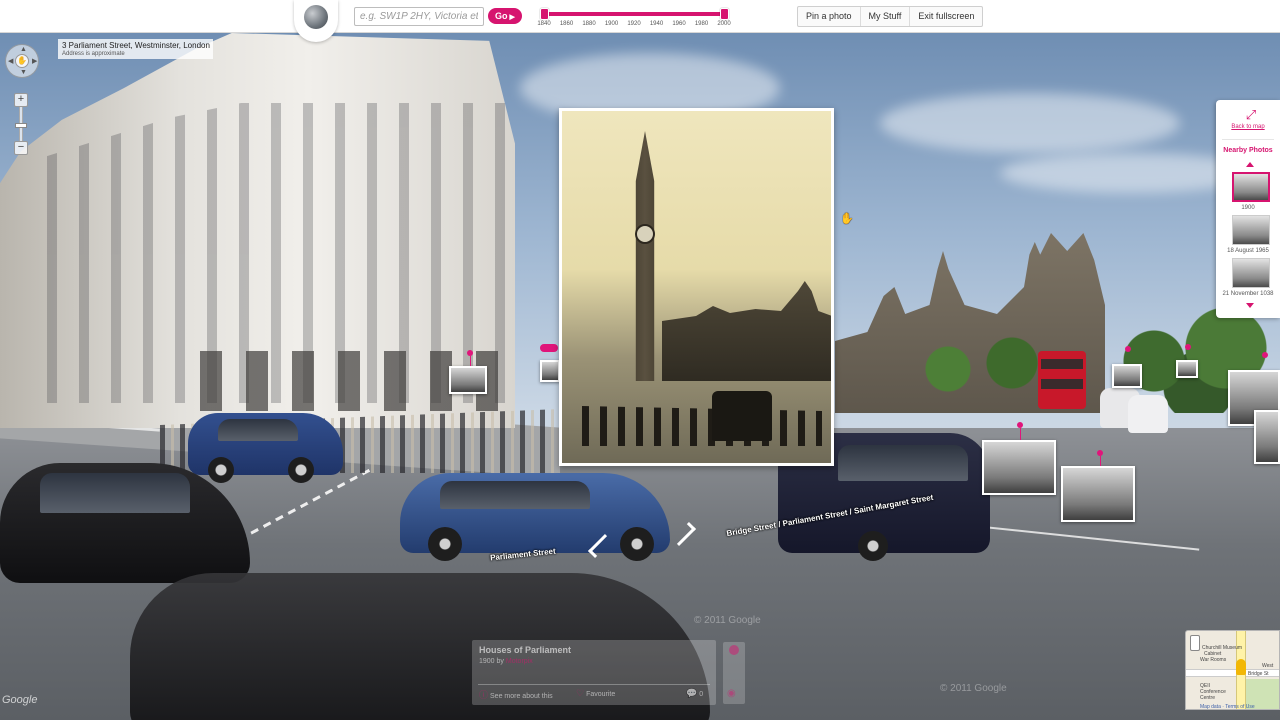 The height and width of the screenshot is (720, 1280). Describe the element at coordinates (1250, 305) in the screenshot. I see `scroll-down-icon` at that location.